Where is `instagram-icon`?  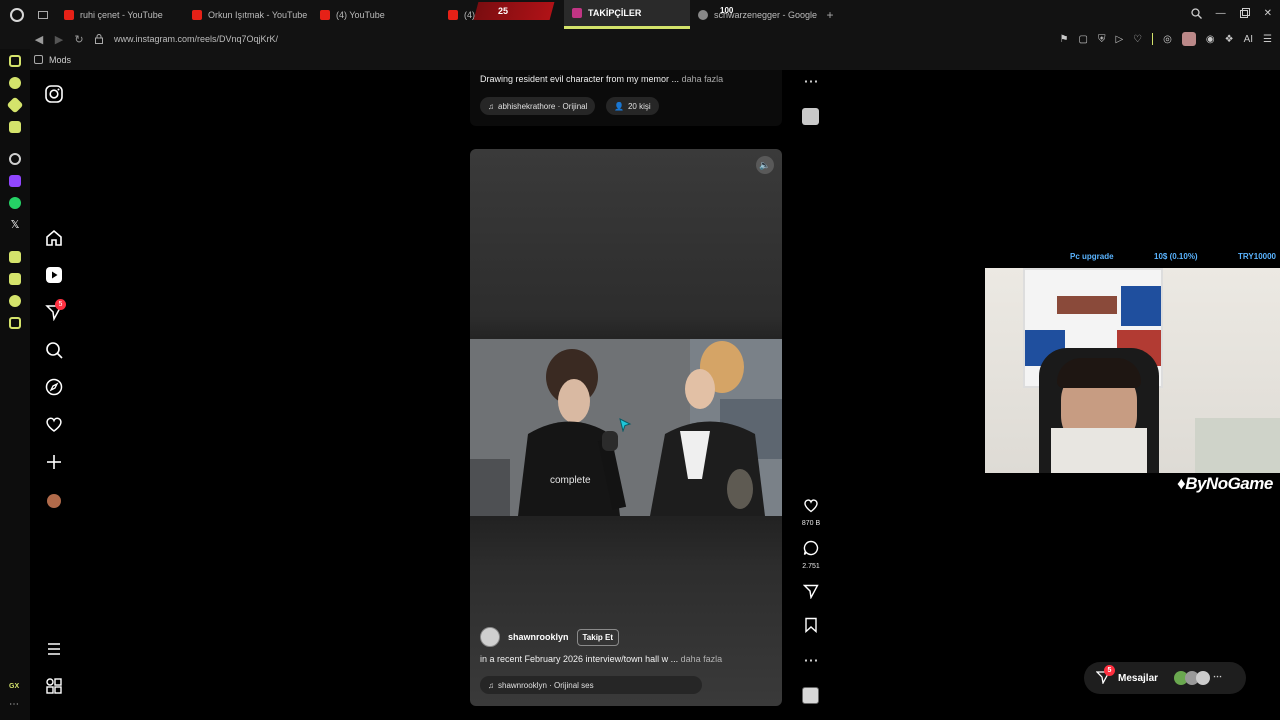
instagram-icon is located at coordinates (577, 13).